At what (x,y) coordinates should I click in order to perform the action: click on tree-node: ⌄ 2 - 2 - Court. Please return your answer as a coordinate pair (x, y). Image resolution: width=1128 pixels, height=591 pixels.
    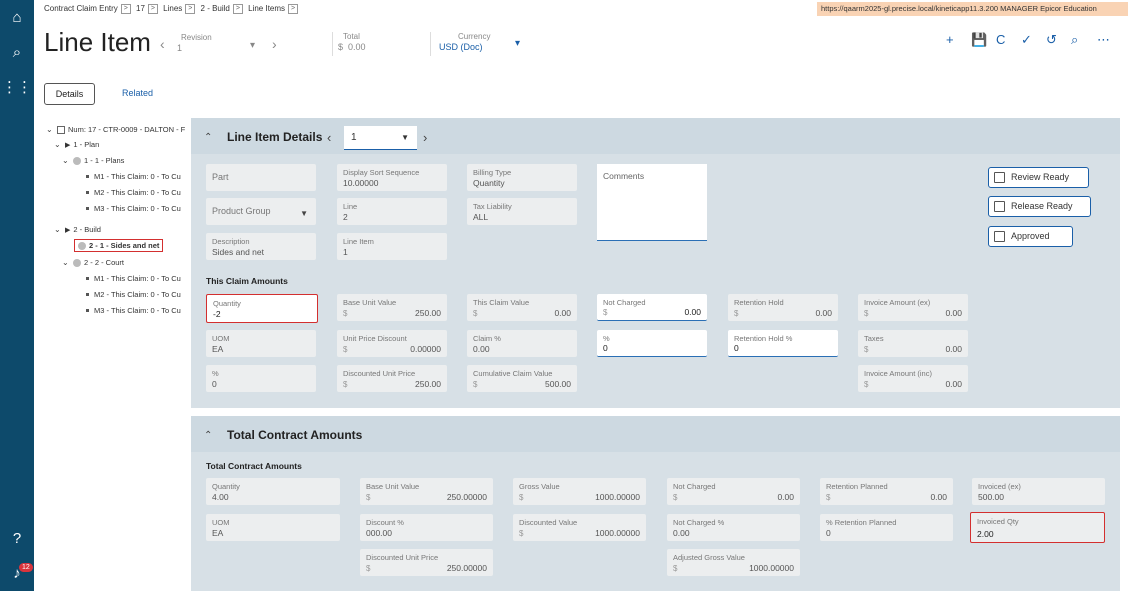
    Looking at the image, I should click on (93, 262).